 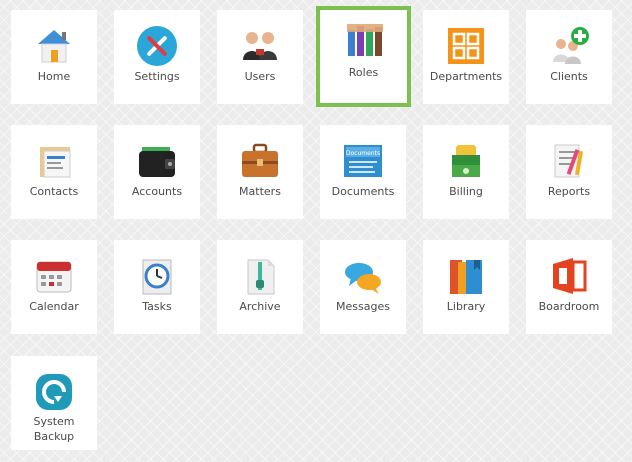 I want to click on tile-label: Archive, so click(x=260, y=306).